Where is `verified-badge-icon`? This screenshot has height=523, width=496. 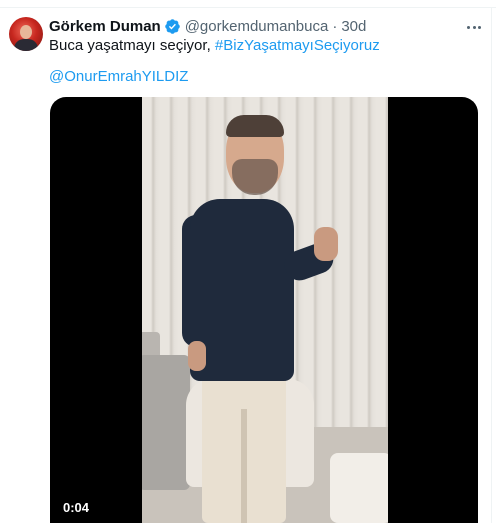
verified-badge-icon is located at coordinates (172, 26).